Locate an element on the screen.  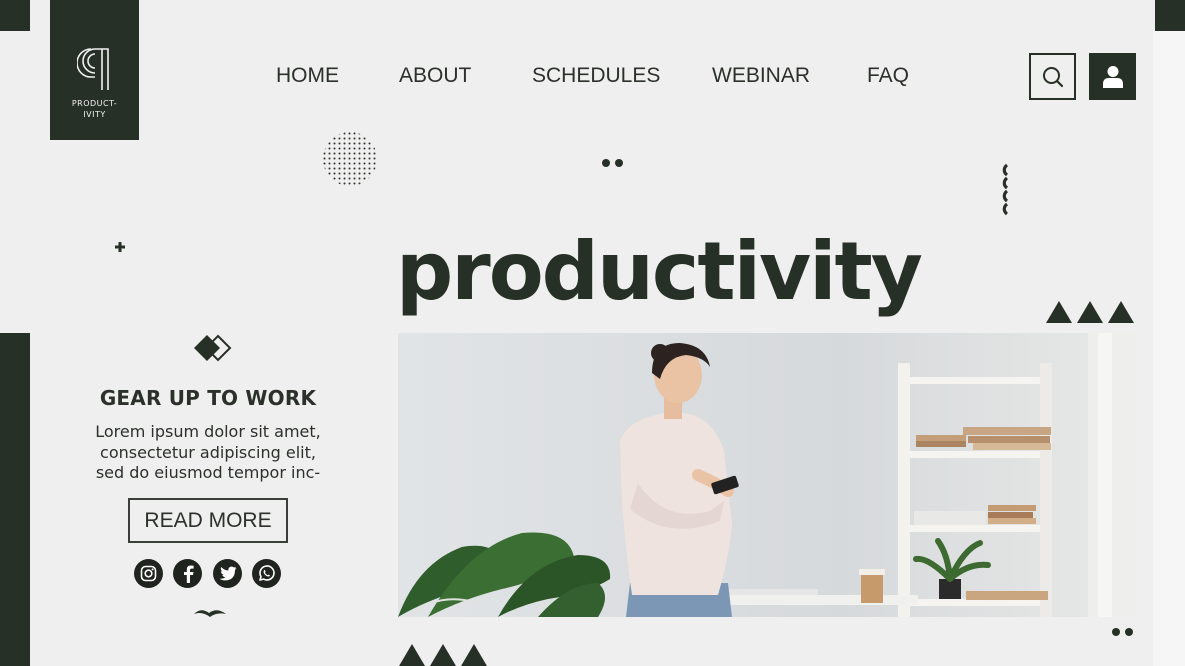
nav-item-home: HOME is located at coordinates (307, 76).